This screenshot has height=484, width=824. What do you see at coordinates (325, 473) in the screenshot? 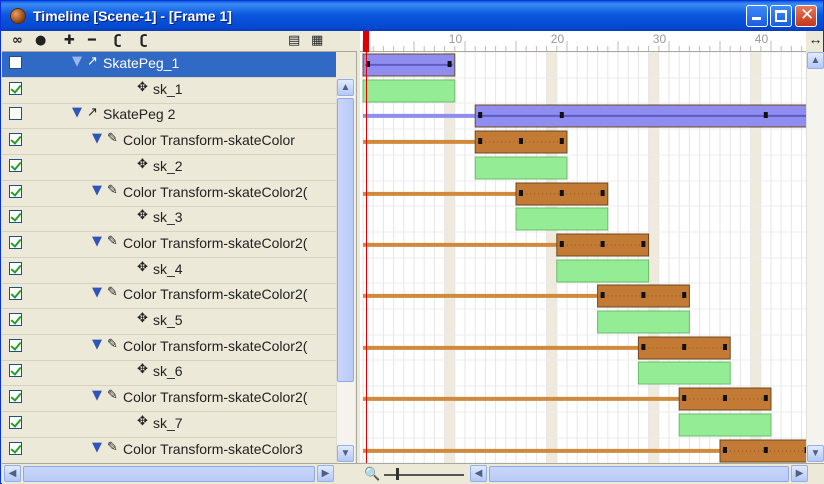
I see `layer-hscroll-right-button: ▶` at bounding box center [325, 473].